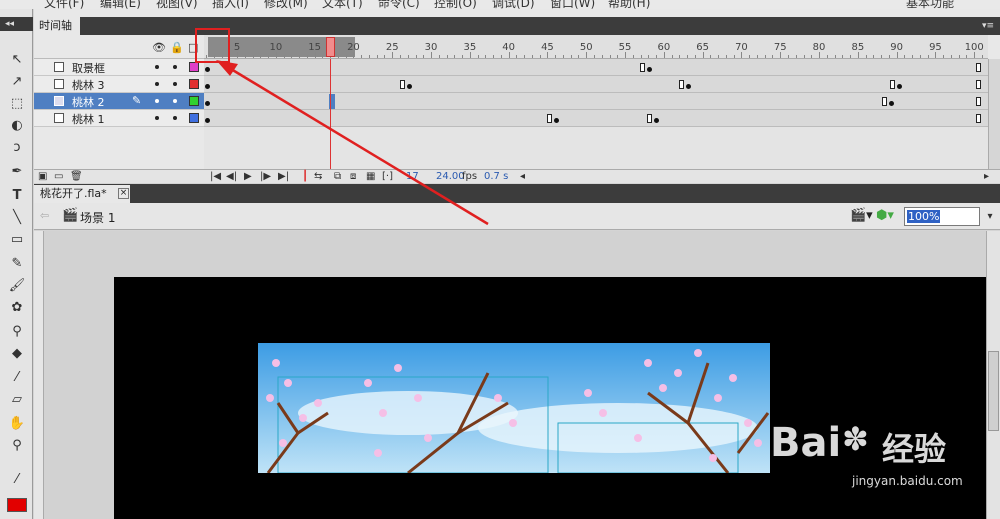 Image resolution: width=1000 pixels, height=519 pixels. Describe the element at coordinates (455, 4) in the screenshot. I see `menu-control: 控制(O)` at that location.